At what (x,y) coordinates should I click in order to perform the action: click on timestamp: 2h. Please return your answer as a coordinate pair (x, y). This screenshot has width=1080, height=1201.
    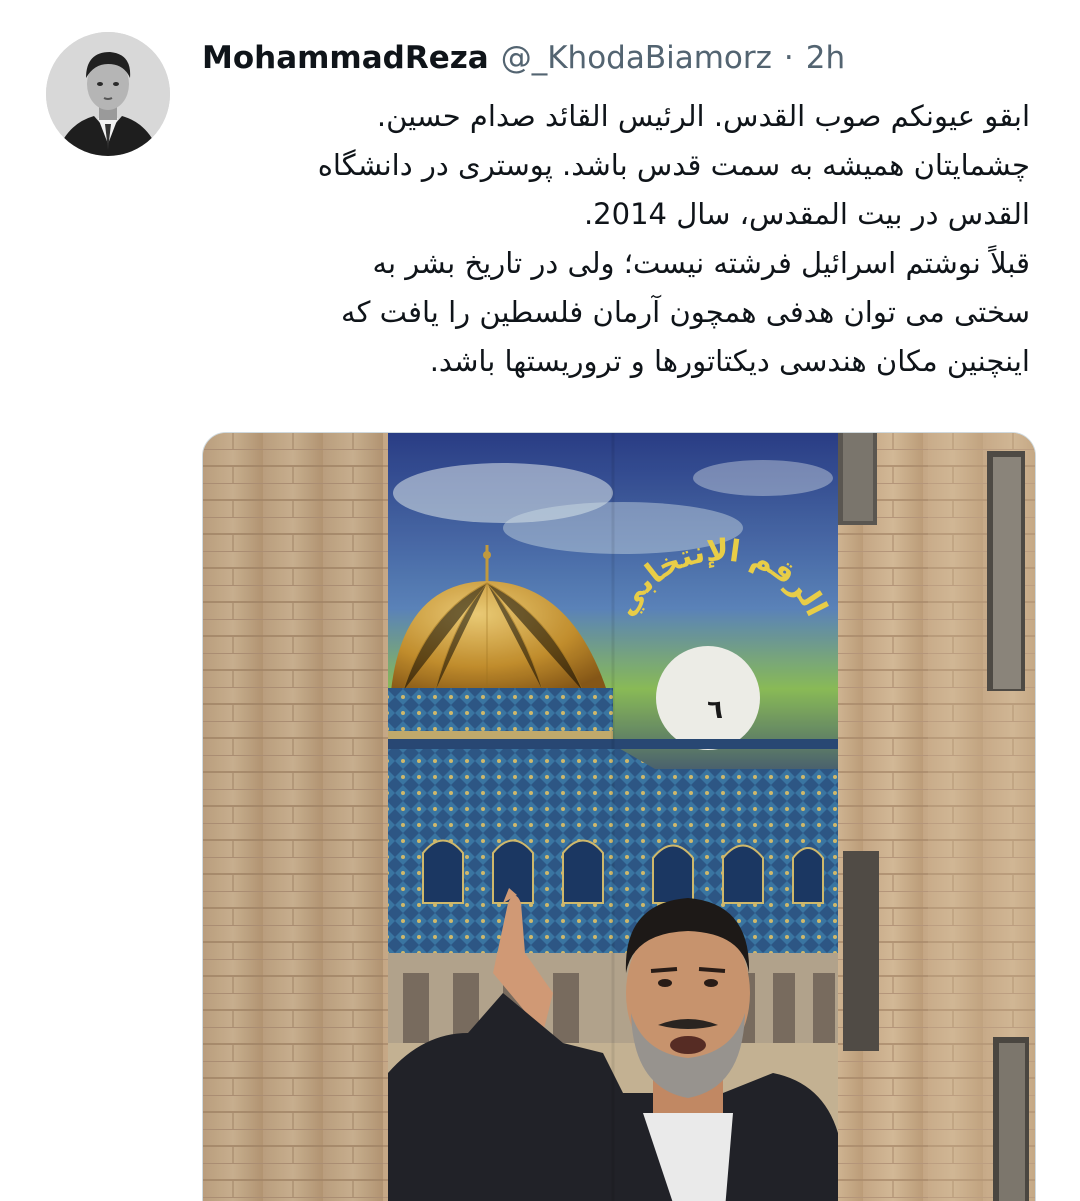
    Looking at the image, I should click on (825, 58).